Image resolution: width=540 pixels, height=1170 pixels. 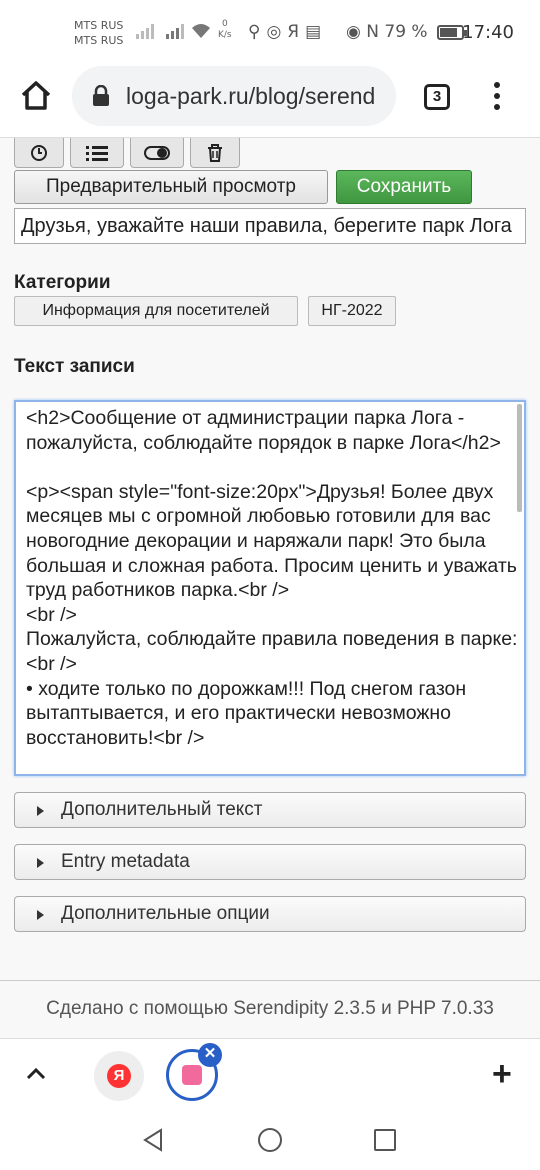 I want to click on site-favicon-icon, so click(x=192, y=1075).